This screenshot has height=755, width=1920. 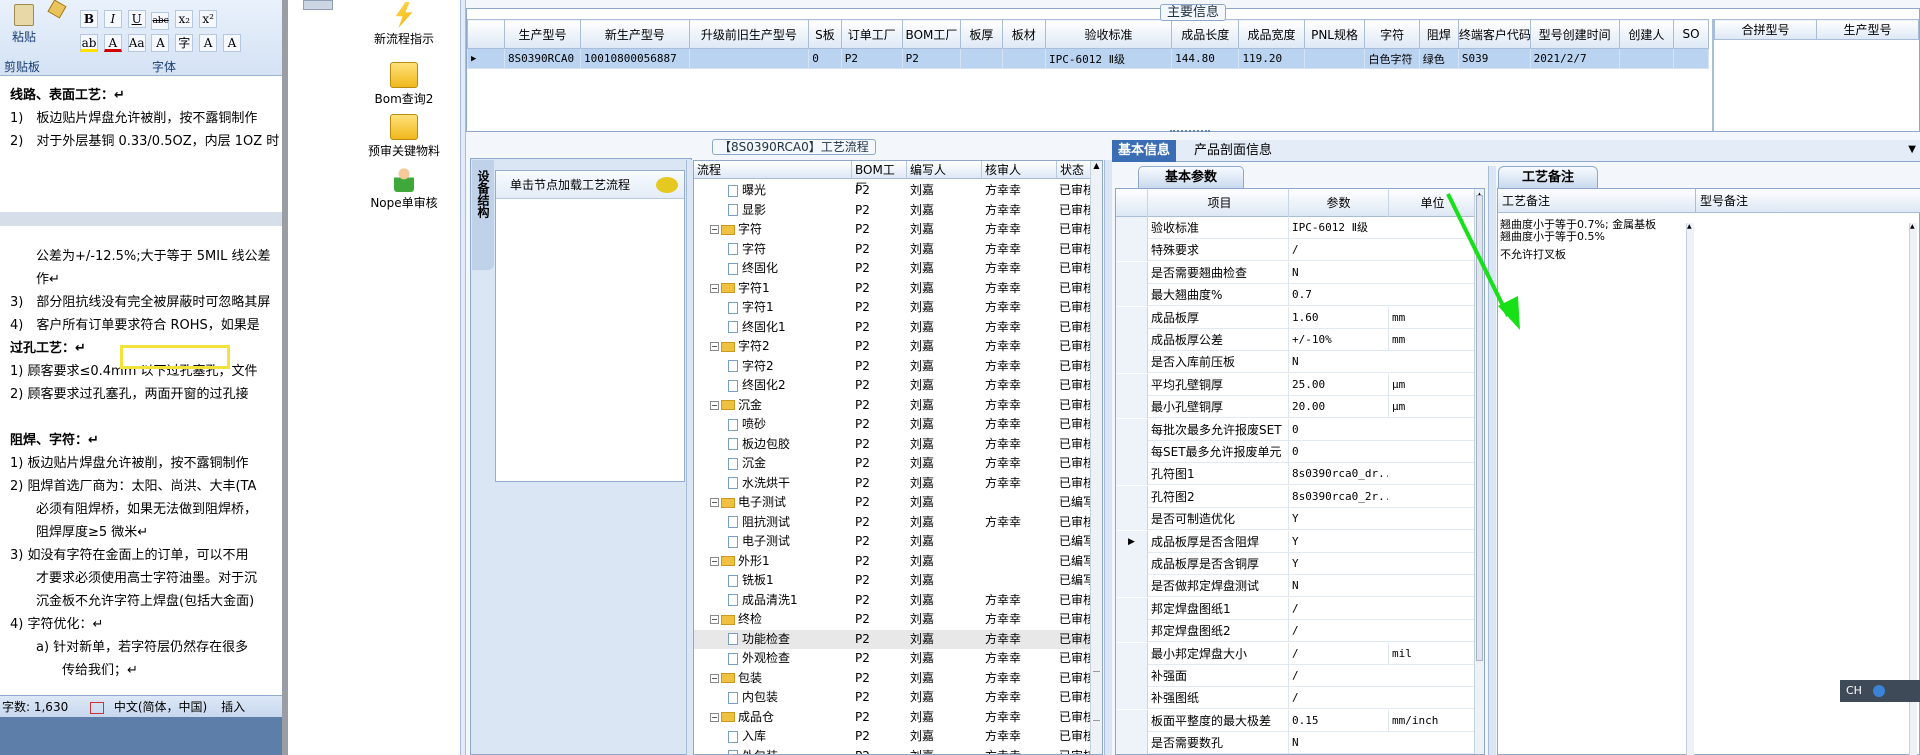 I want to click on param-row: 邦定焊盘图纸1 /, so click(x=1296, y=608).